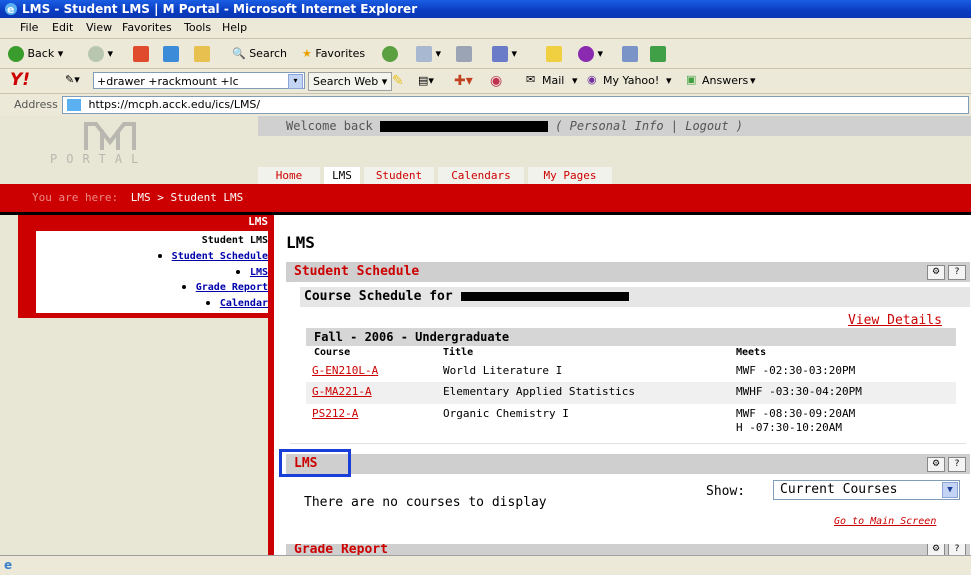  I want to click on grade-title: Grade Report, so click(341, 549).